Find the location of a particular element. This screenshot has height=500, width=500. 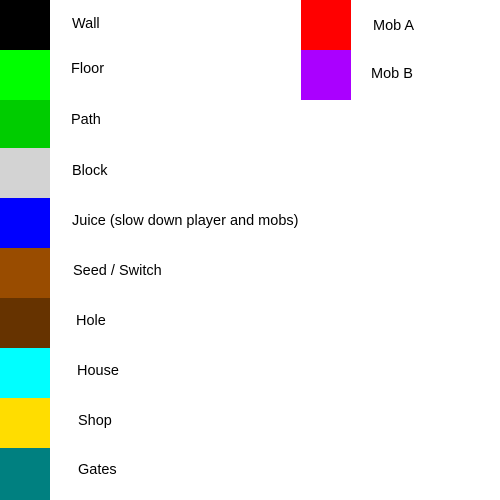

floor-label: Floor is located at coordinates (88, 69).